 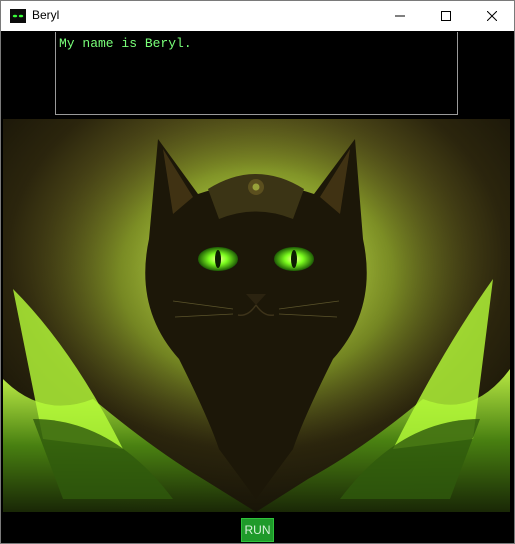 I want to click on minimize-button, so click(x=400, y=16).